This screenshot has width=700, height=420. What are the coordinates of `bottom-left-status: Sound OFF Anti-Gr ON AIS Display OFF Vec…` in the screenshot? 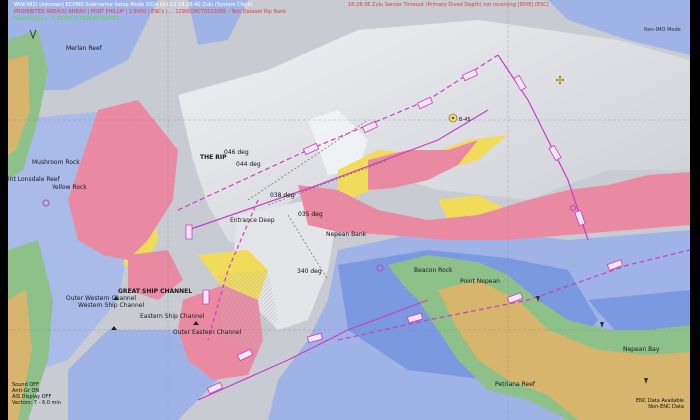 It's located at (36, 394).